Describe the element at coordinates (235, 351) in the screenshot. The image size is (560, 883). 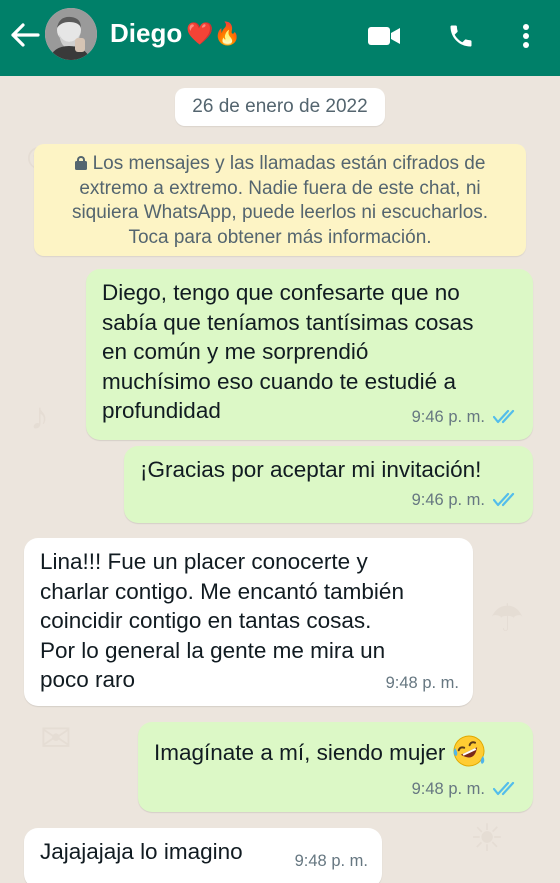
I see `message-line: en común y me sorprendió` at that location.